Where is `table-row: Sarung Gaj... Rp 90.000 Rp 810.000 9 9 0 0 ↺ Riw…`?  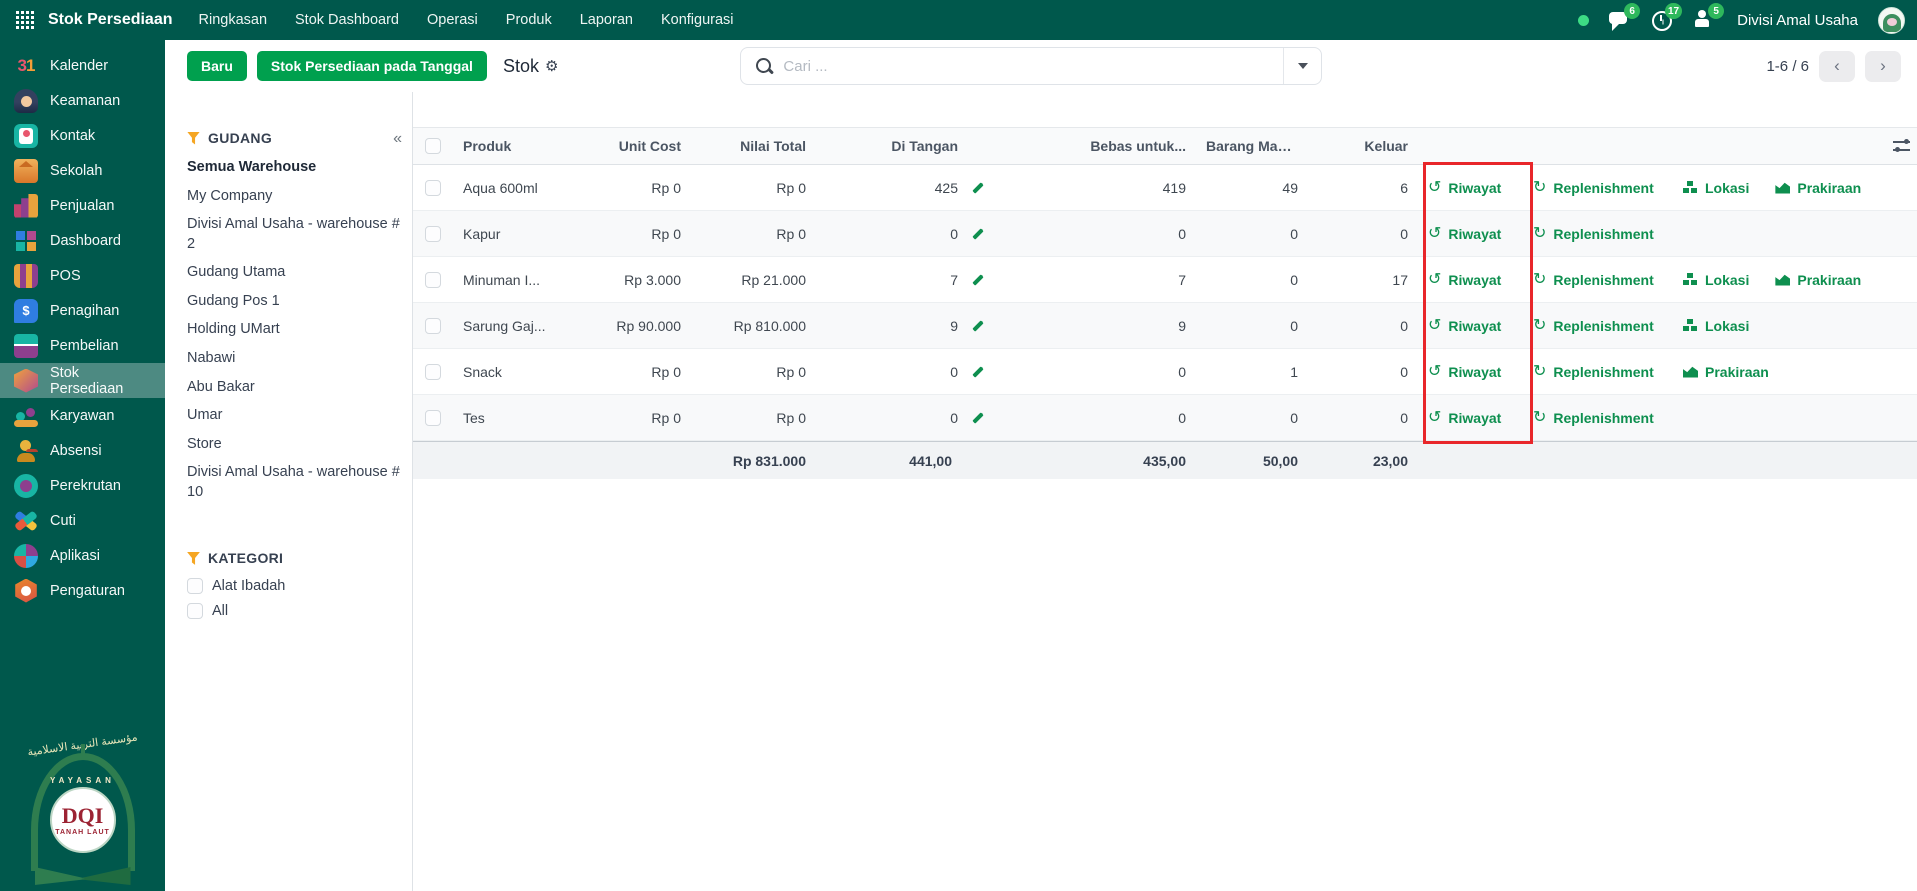 table-row: Sarung Gaj... Rp 90.000 Rp 810.000 9 9 0 0 ↺ Riw… is located at coordinates (1165, 326).